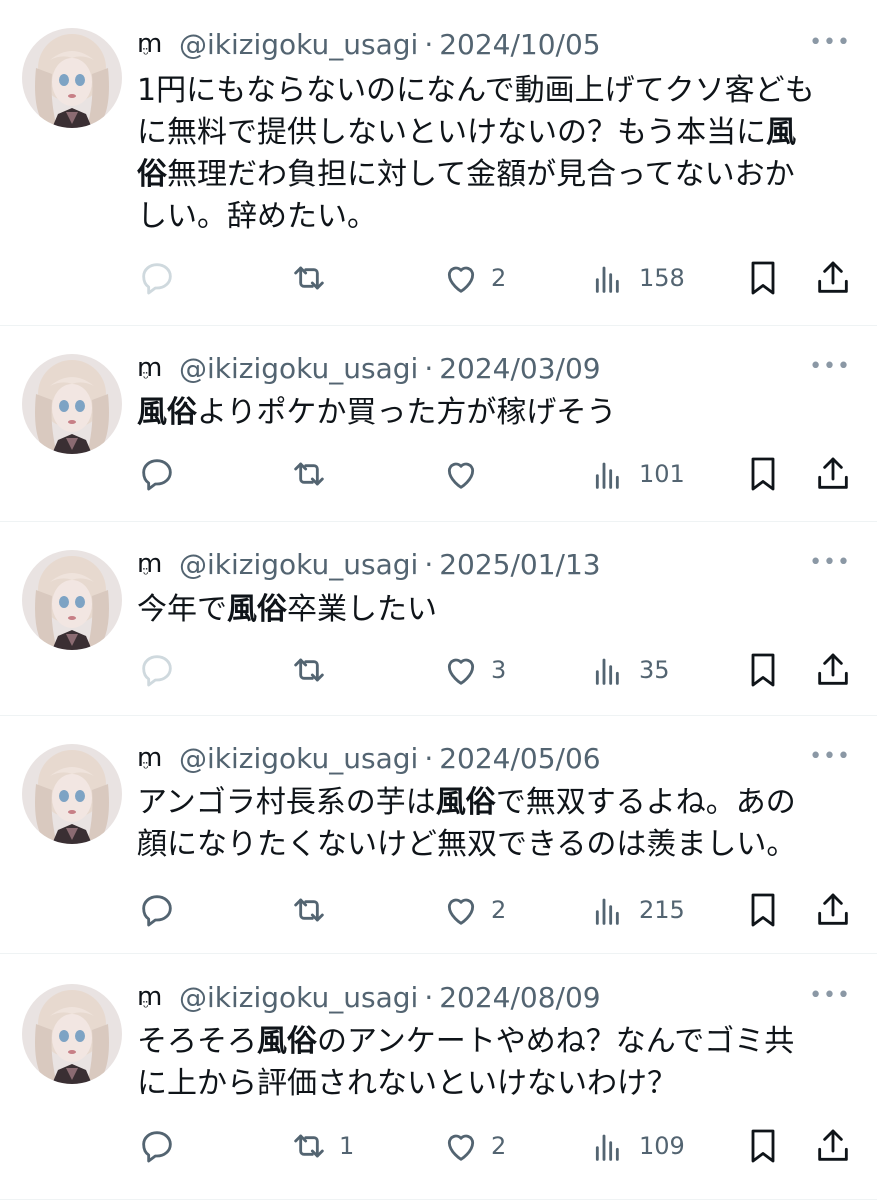  Describe the element at coordinates (637, 910) in the screenshot. I see `views-button: 215` at that location.